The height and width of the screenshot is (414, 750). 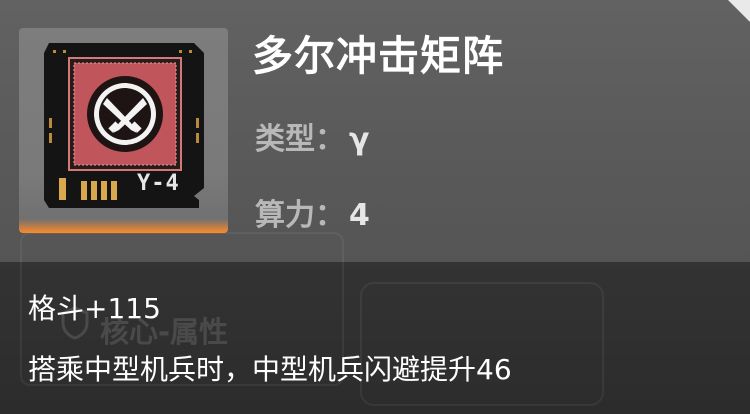 What do you see at coordinates (94, 308) in the screenshot?
I see `effect-stat-bonus: 格斗+115` at bounding box center [94, 308].